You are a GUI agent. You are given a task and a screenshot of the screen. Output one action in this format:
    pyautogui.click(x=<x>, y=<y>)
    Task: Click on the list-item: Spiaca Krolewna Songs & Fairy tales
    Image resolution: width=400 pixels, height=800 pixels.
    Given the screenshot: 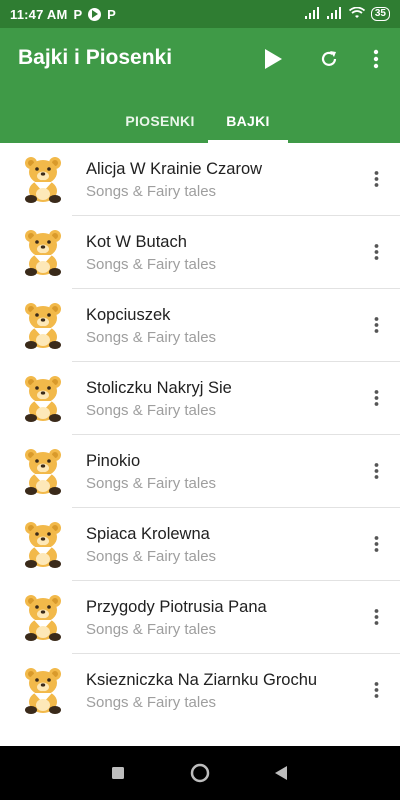 What is the action you would take?
    pyautogui.click(x=200, y=544)
    